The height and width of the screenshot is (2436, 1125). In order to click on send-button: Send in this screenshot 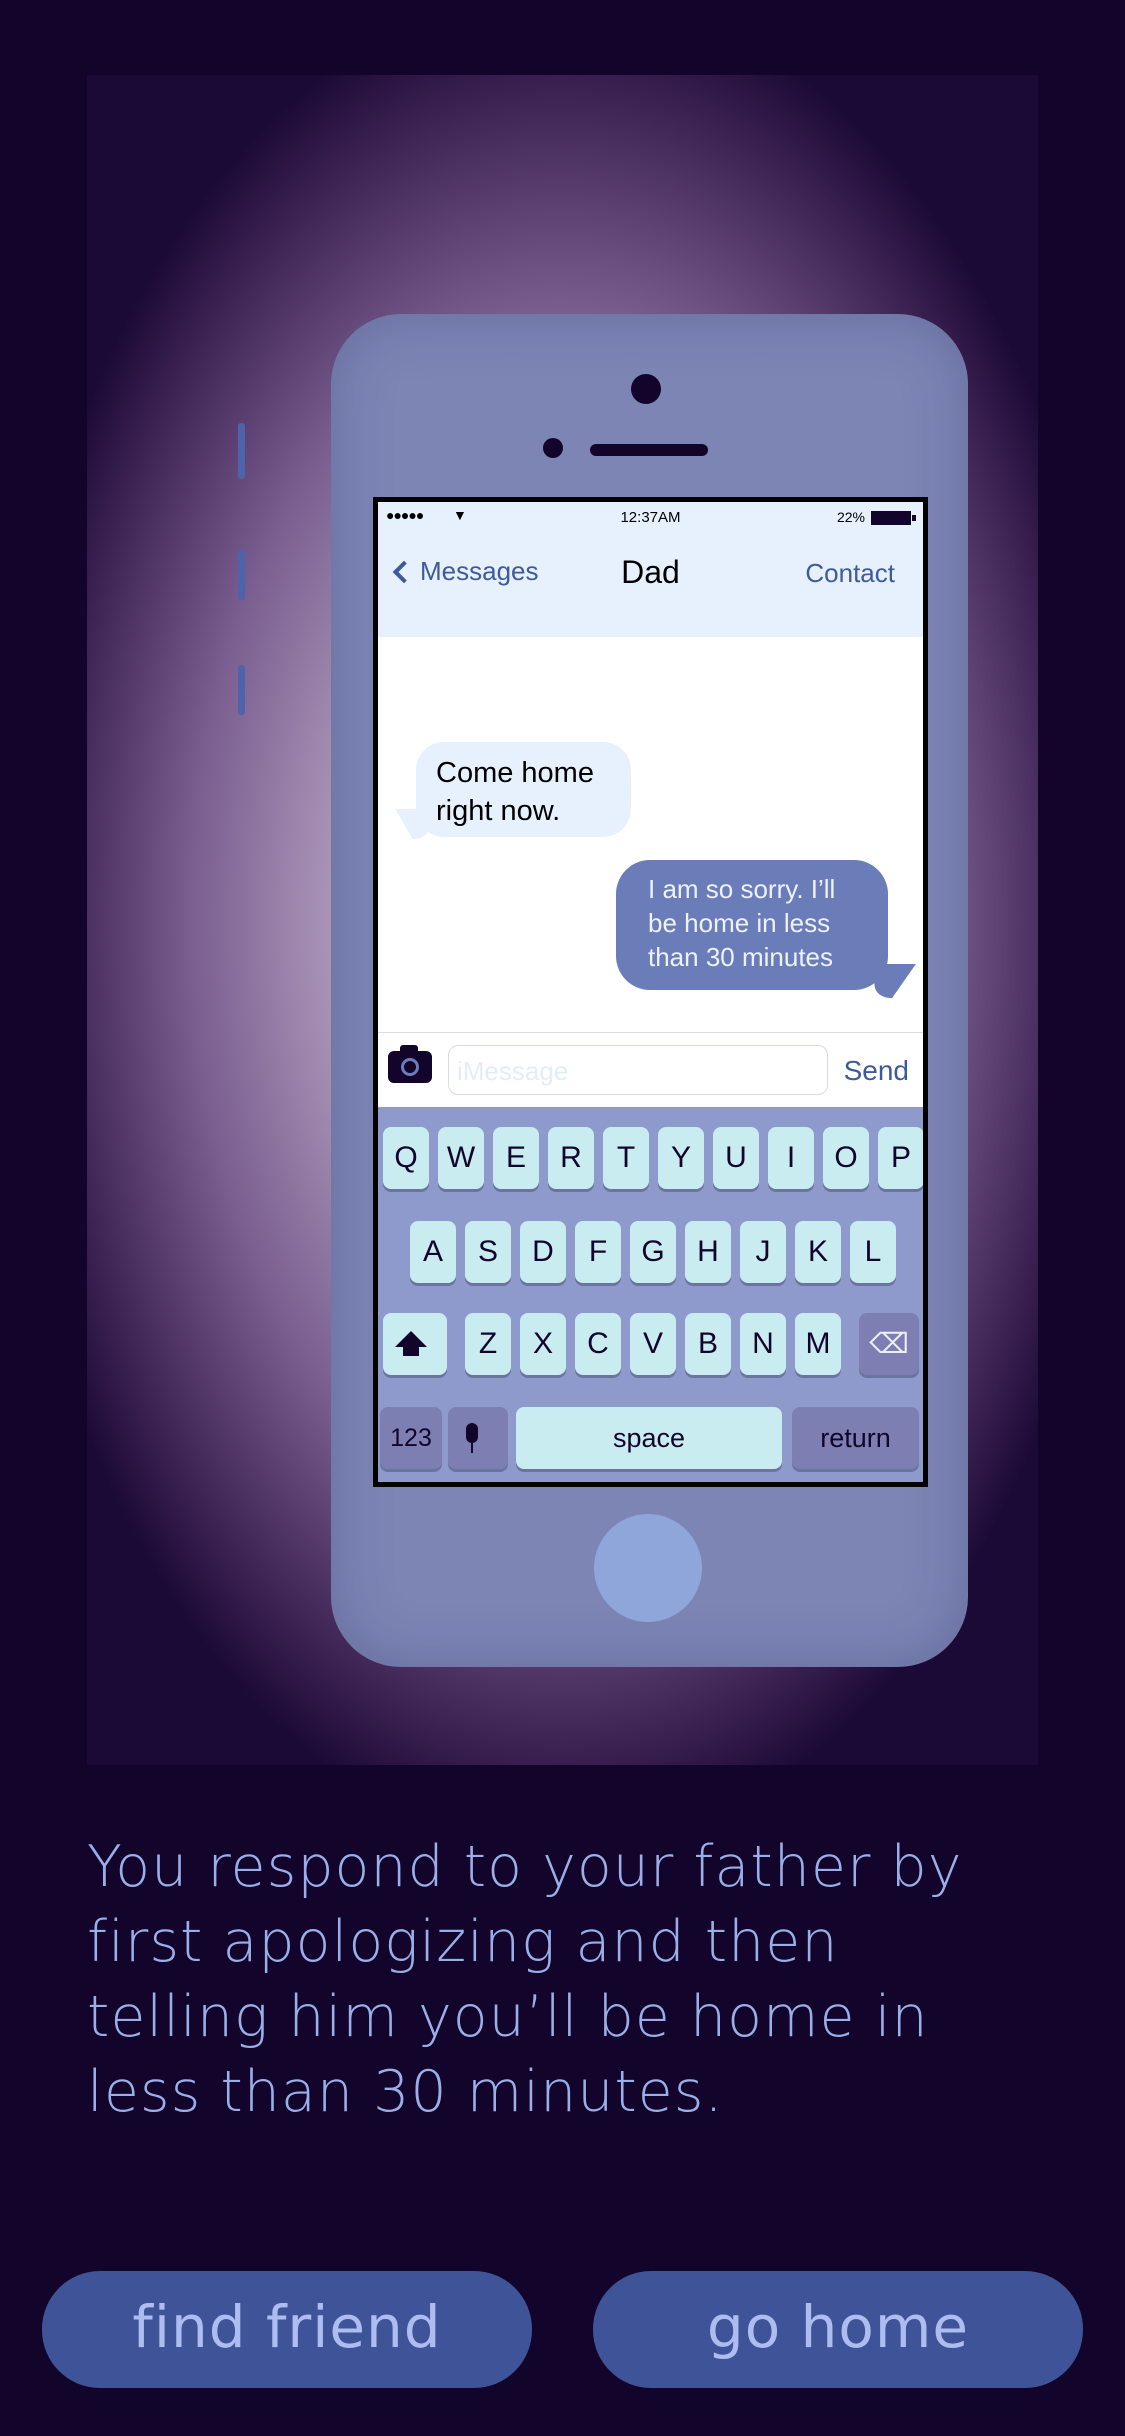, I will do `click(876, 1070)`.